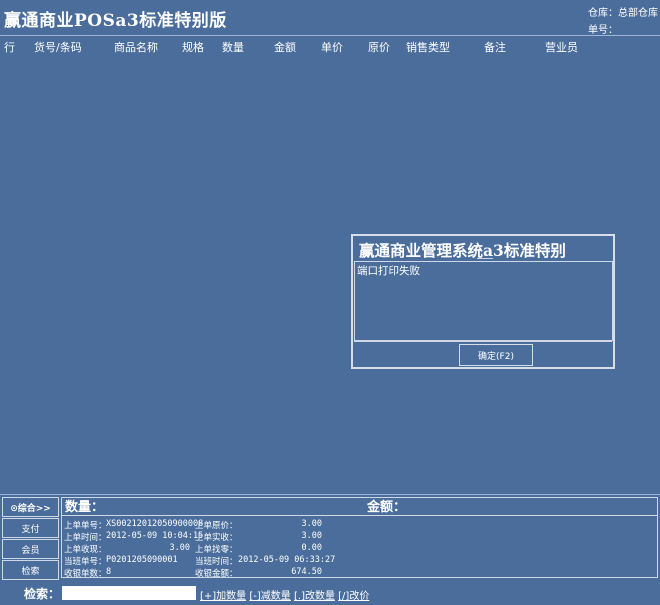 The height and width of the screenshot is (605, 660). Describe the element at coordinates (353, 596) in the screenshot. I see `hint-change-price: [/]改价` at that location.